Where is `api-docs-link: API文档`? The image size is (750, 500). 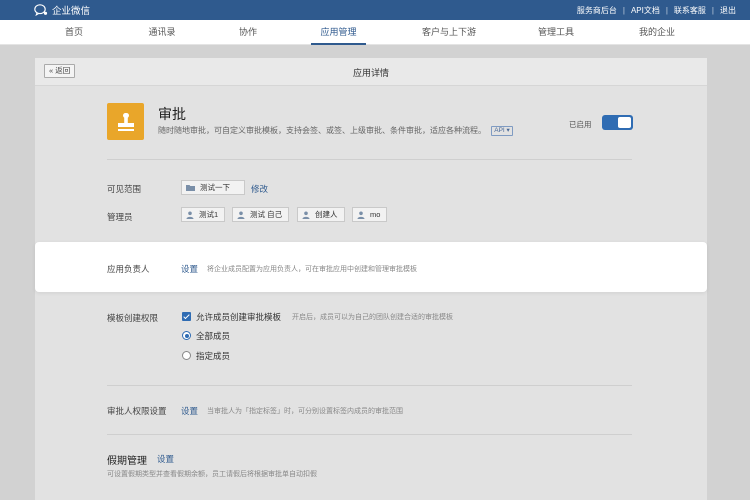 api-docs-link: API文档 is located at coordinates (645, 10).